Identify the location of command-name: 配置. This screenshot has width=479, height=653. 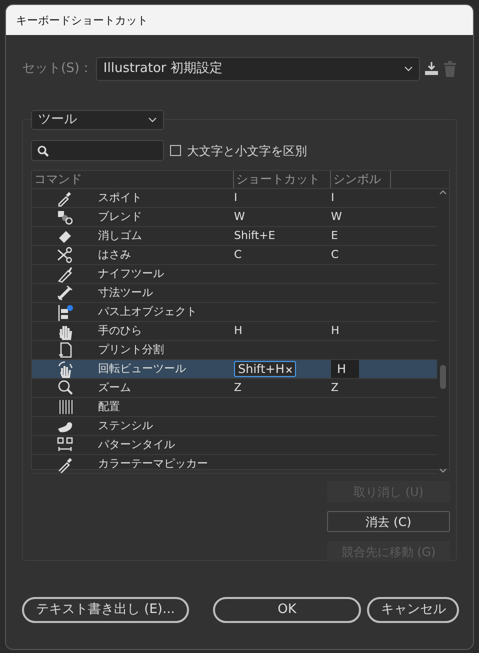
(109, 406).